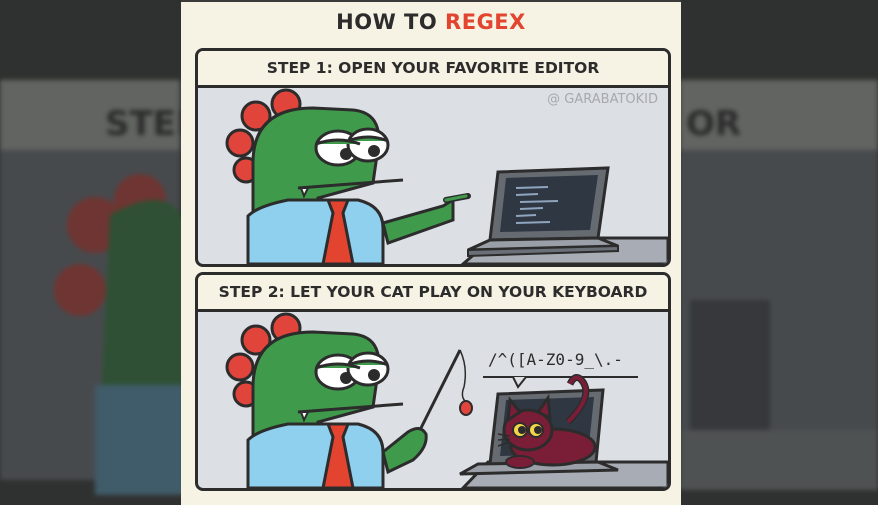 Image resolution: width=878 pixels, height=505 pixels. What do you see at coordinates (485, 22) in the screenshot?
I see `title-accent: REGEX` at bounding box center [485, 22].